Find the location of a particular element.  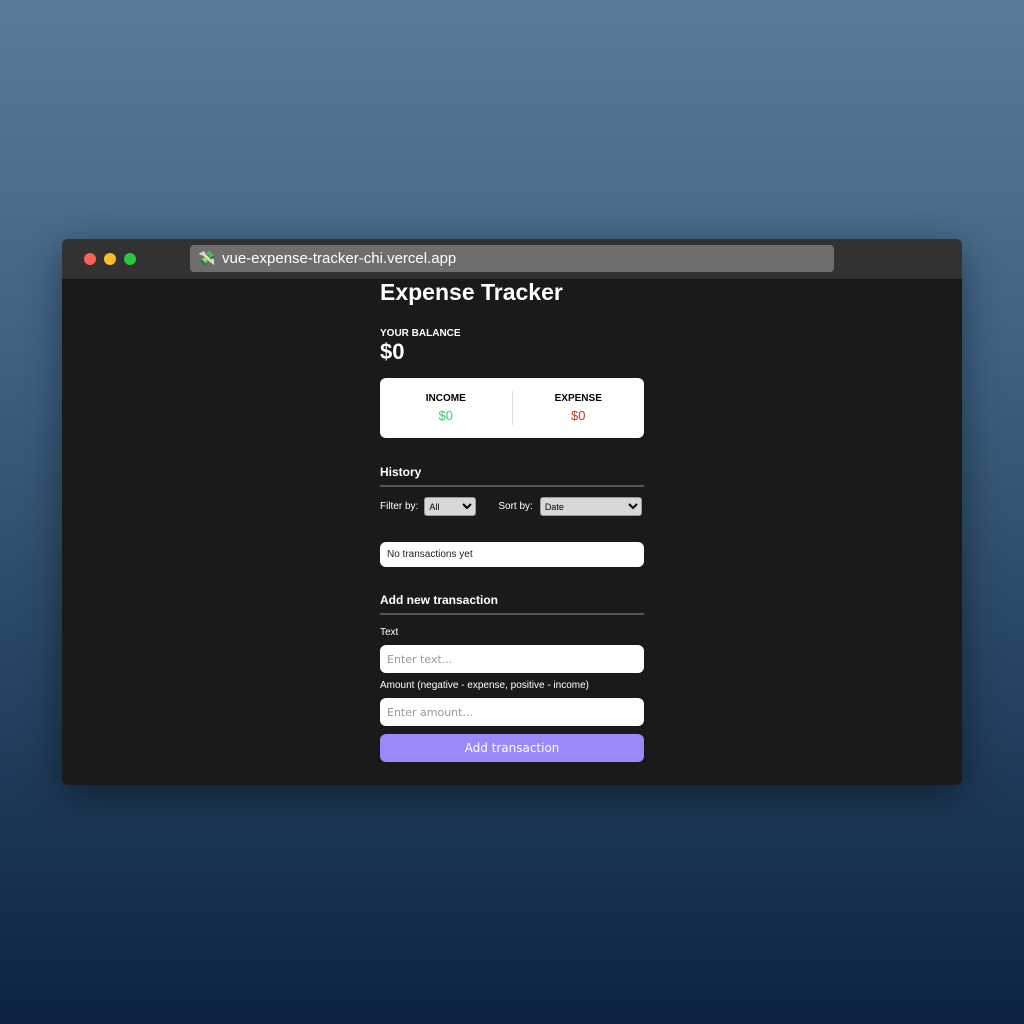

add-transaction-button: Add transaction is located at coordinates (512, 748).